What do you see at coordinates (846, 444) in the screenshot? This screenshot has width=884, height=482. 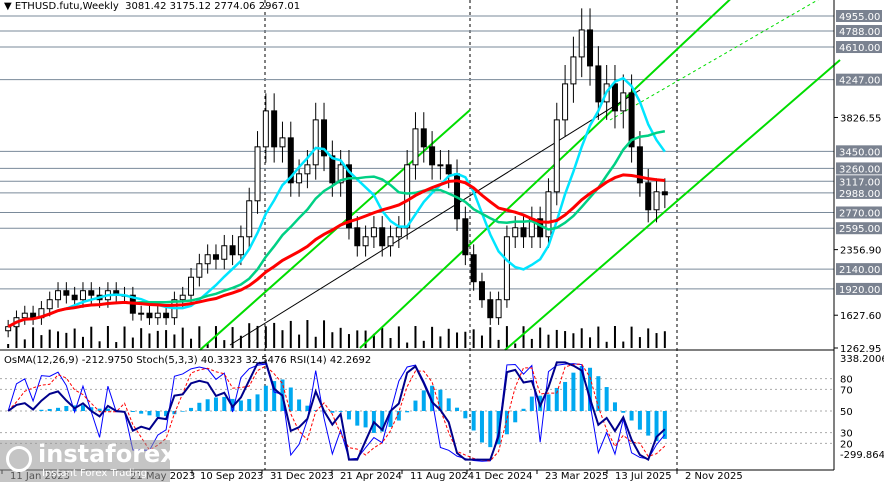 I see `osc-tick-label: 20` at bounding box center [846, 444].